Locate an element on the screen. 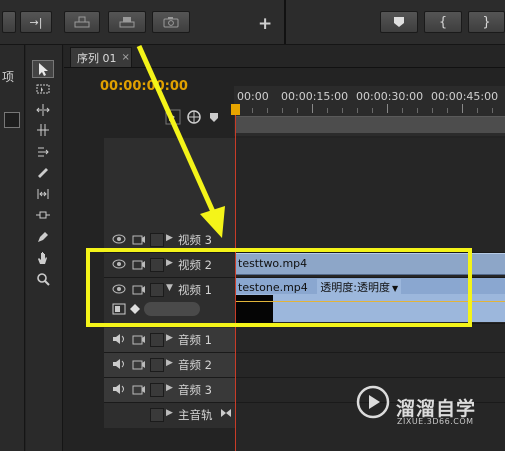 The height and width of the screenshot is (451, 505). track-select-tool is located at coordinates (43, 89).